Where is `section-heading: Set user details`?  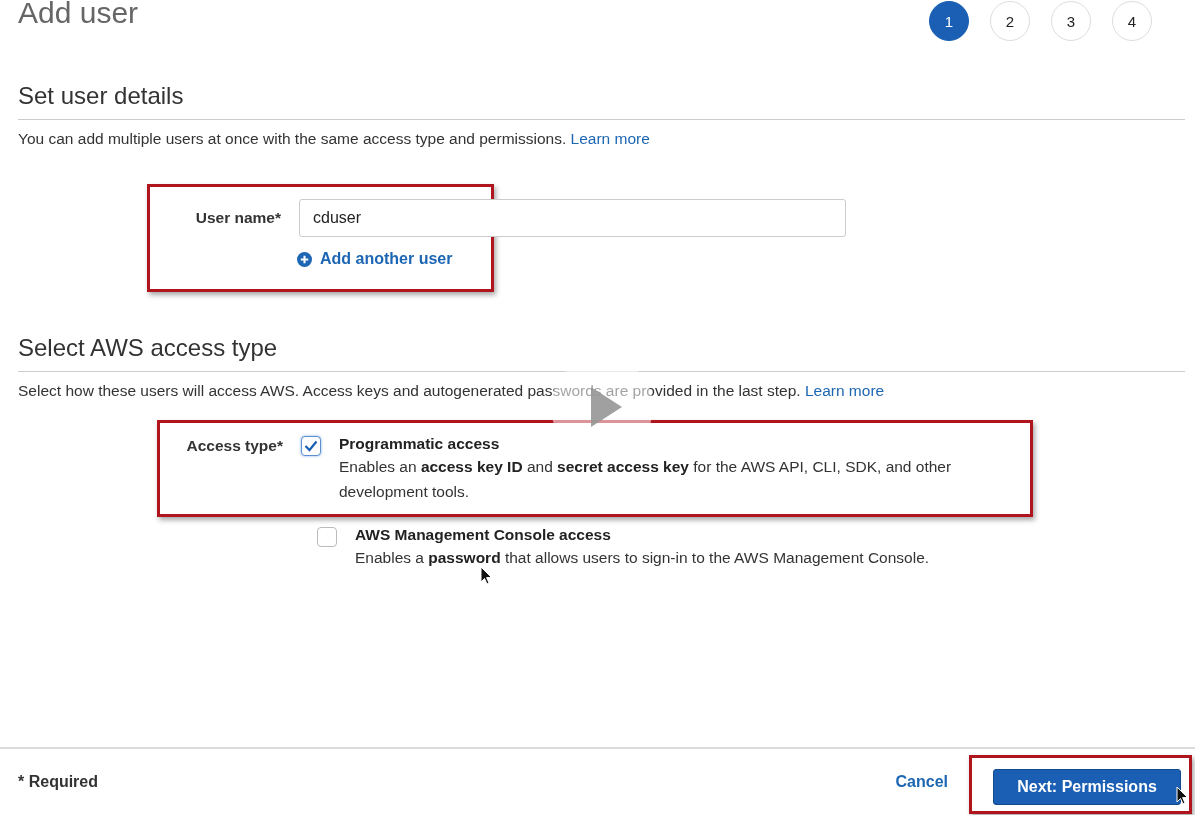
section-heading: Set user details is located at coordinates (601, 101).